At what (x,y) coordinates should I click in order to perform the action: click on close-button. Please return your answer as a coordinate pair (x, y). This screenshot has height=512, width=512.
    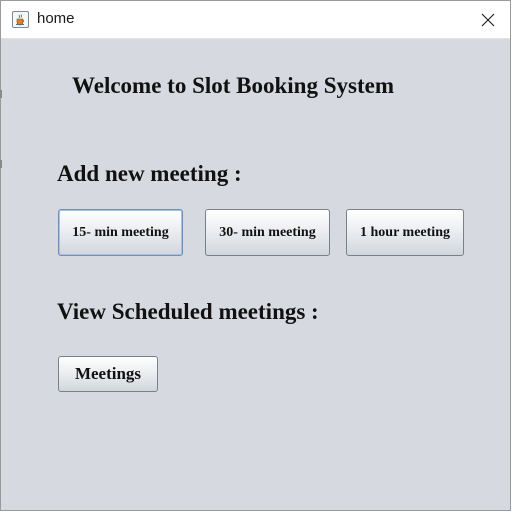
    Looking at the image, I should click on (488, 19).